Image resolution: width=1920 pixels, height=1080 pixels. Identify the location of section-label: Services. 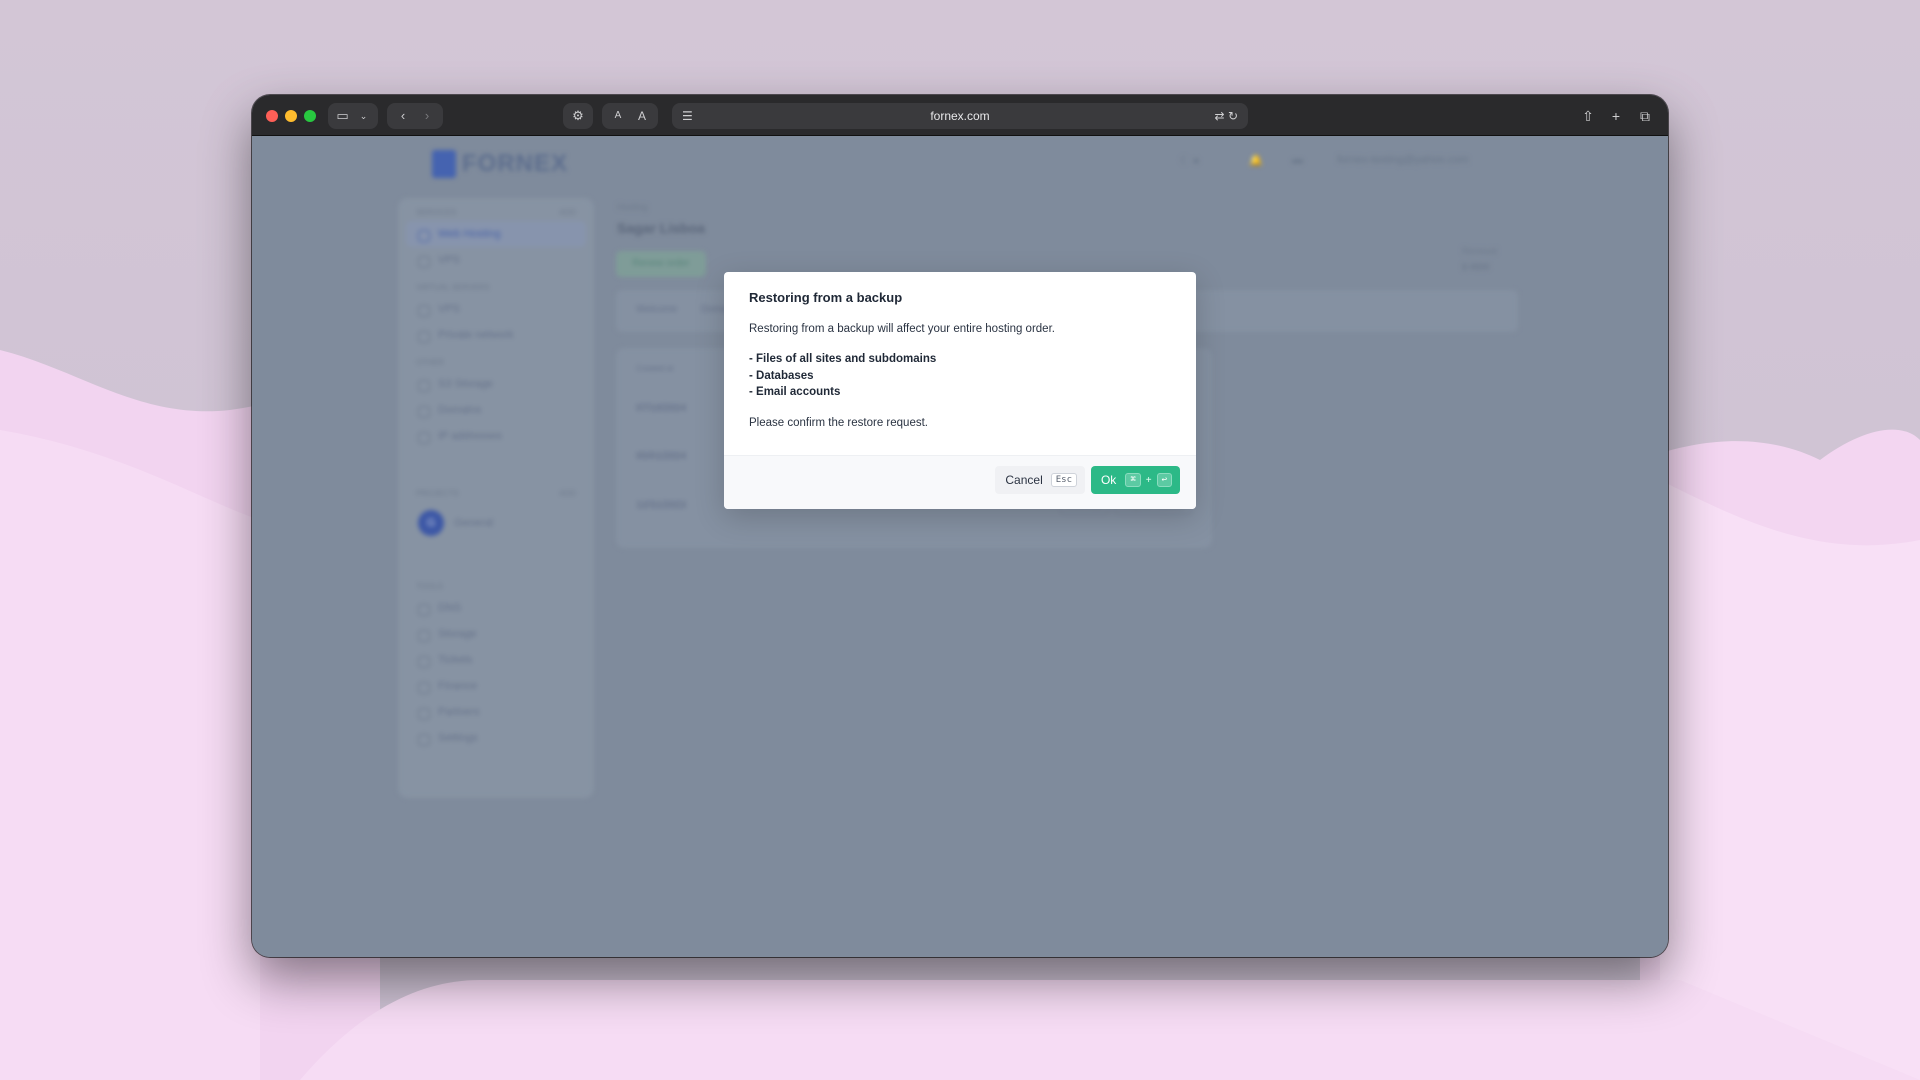
(436, 212).